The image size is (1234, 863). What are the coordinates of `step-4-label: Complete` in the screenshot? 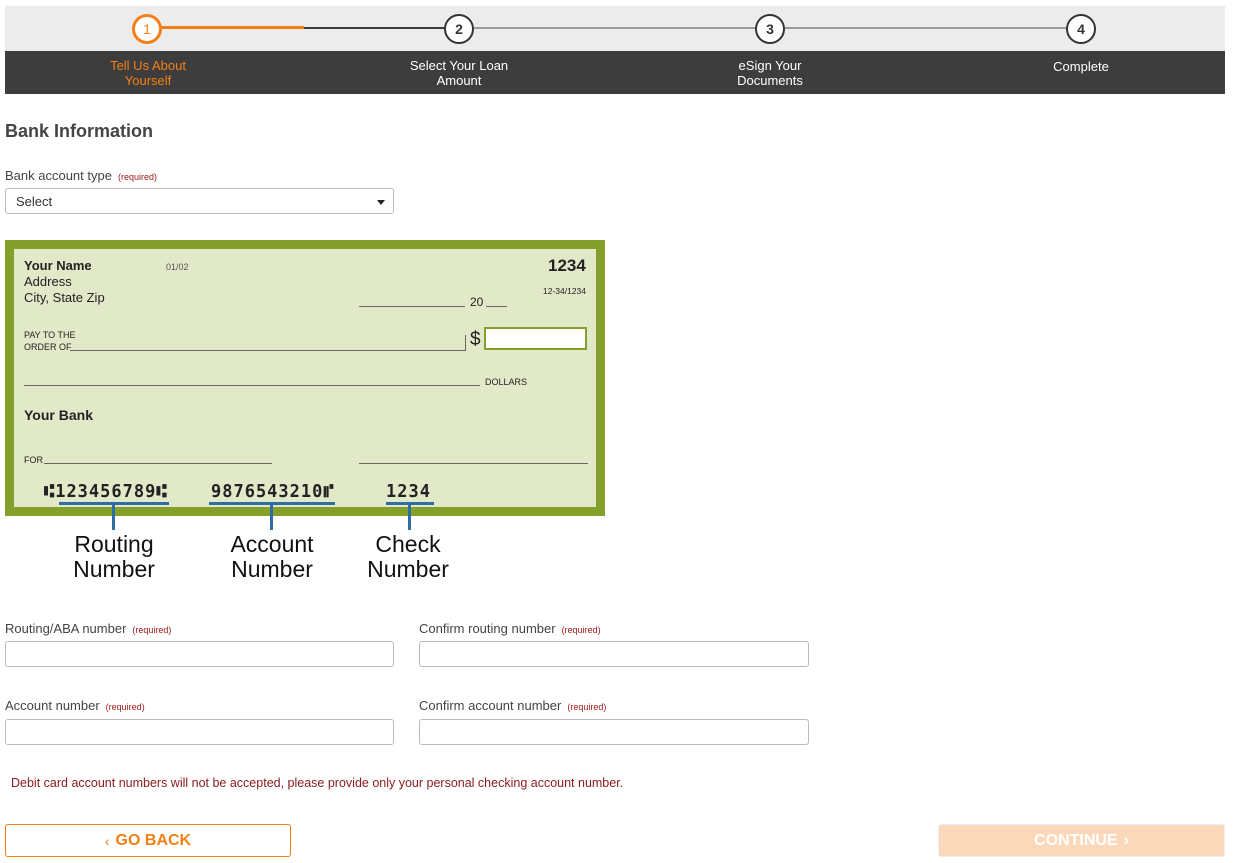 It's located at (1081, 66).